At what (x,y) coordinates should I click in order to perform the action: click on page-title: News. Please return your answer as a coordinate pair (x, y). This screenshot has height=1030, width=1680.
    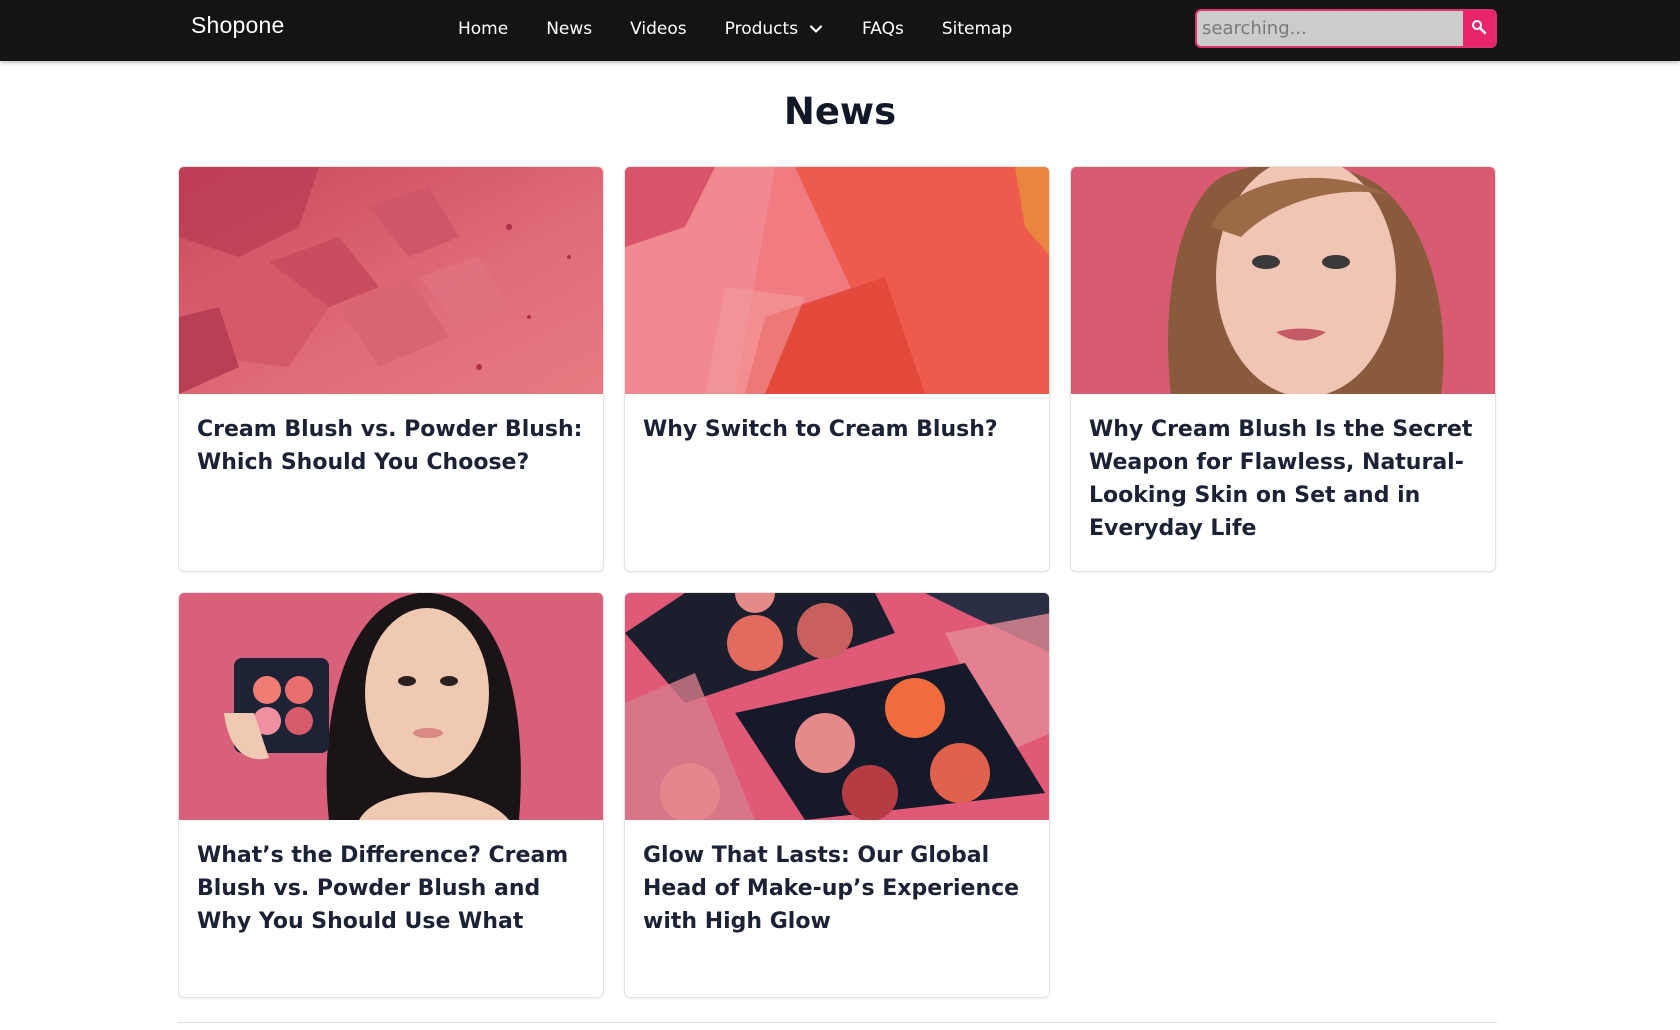
    Looking at the image, I should click on (840, 111).